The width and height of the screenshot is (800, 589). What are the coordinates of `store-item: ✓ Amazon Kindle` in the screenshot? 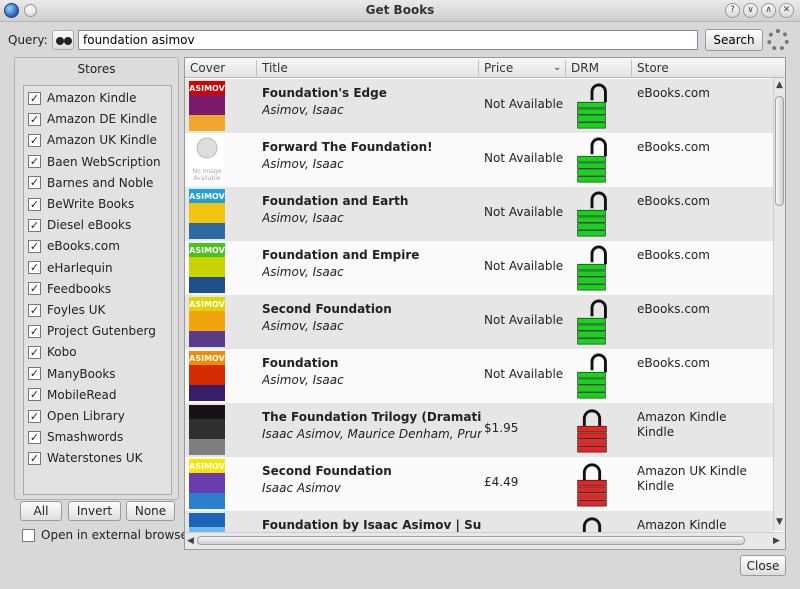 It's located at (82, 98).